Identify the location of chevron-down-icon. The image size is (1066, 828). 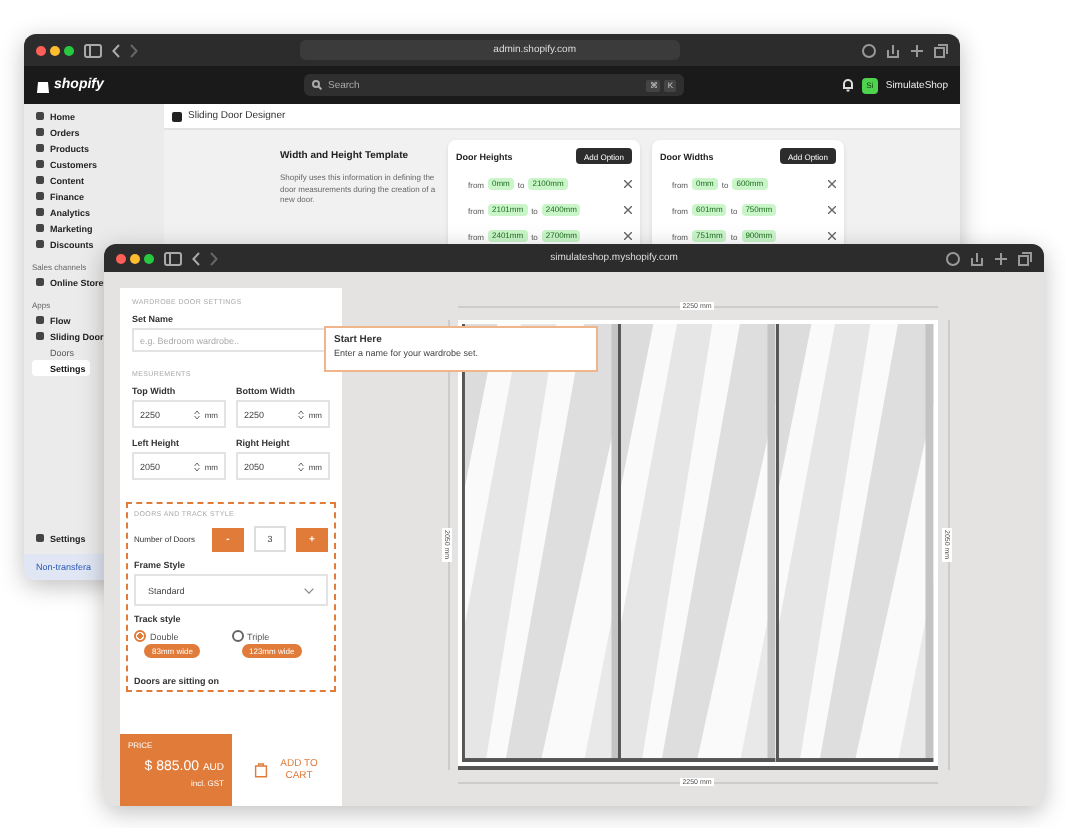
(309, 590).